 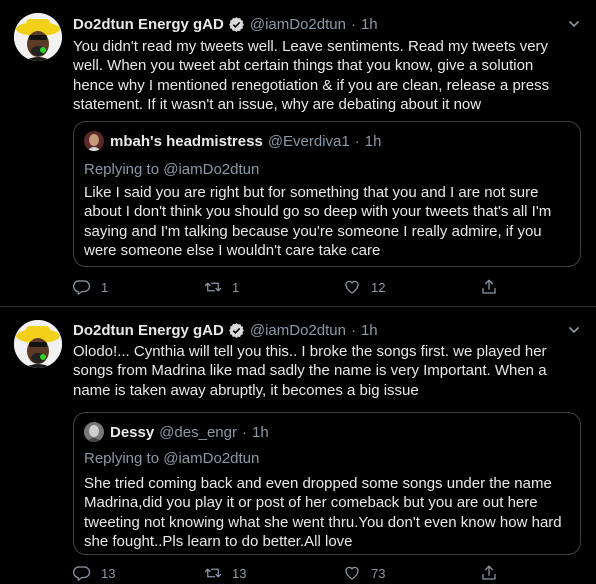 I want to click on action-bar: 13 13 73, so click(x=293, y=574).